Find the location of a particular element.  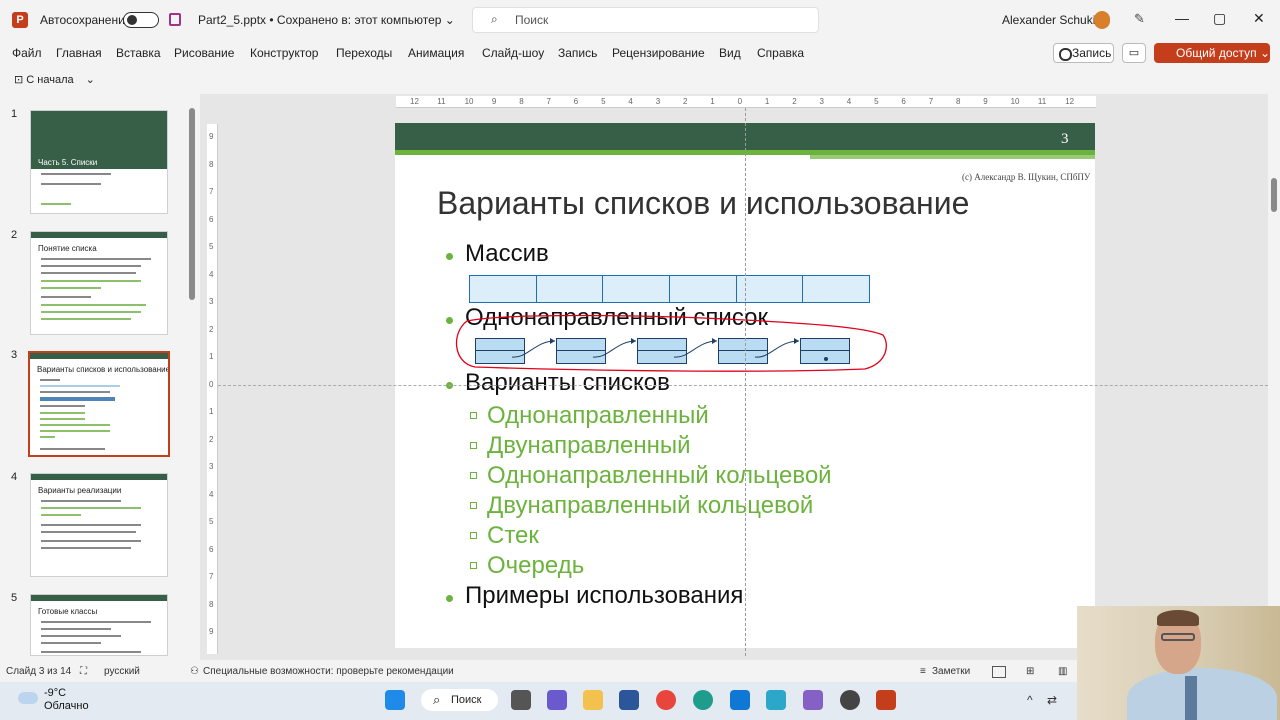

ruler-tick-label: 5 is located at coordinates (876, 101).